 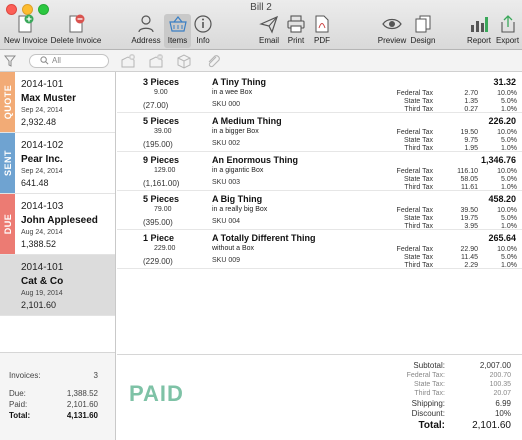 What do you see at coordinates (69, 61) in the screenshot?
I see `search-input: All` at bounding box center [69, 61].